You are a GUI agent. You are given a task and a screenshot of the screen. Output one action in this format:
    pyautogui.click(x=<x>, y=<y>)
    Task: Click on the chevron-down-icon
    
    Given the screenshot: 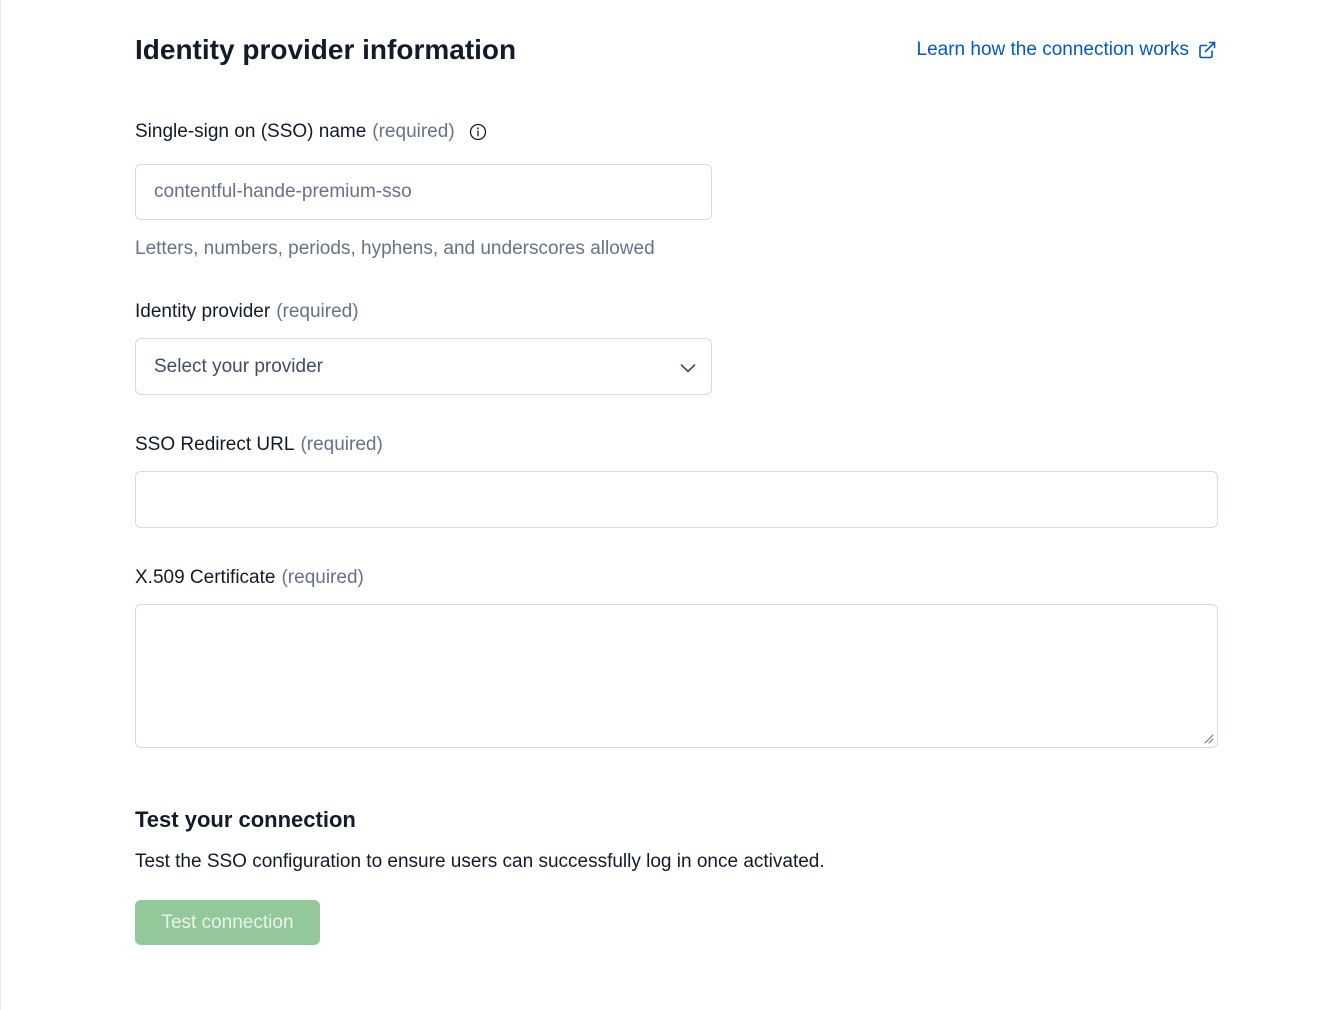 What is the action you would take?
    pyautogui.click(x=688, y=368)
    